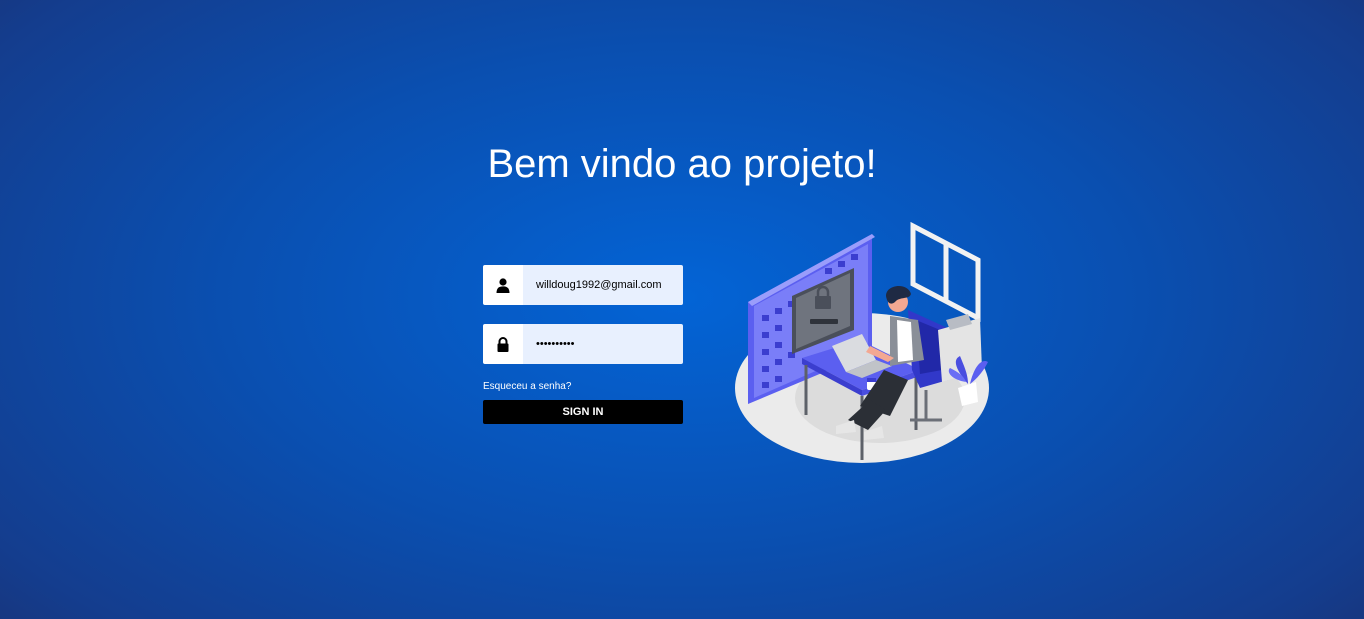 Image resolution: width=1364 pixels, height=619 pixels. I want to click on page-title: Bem vindo ao projeto!, so click(682, 164).